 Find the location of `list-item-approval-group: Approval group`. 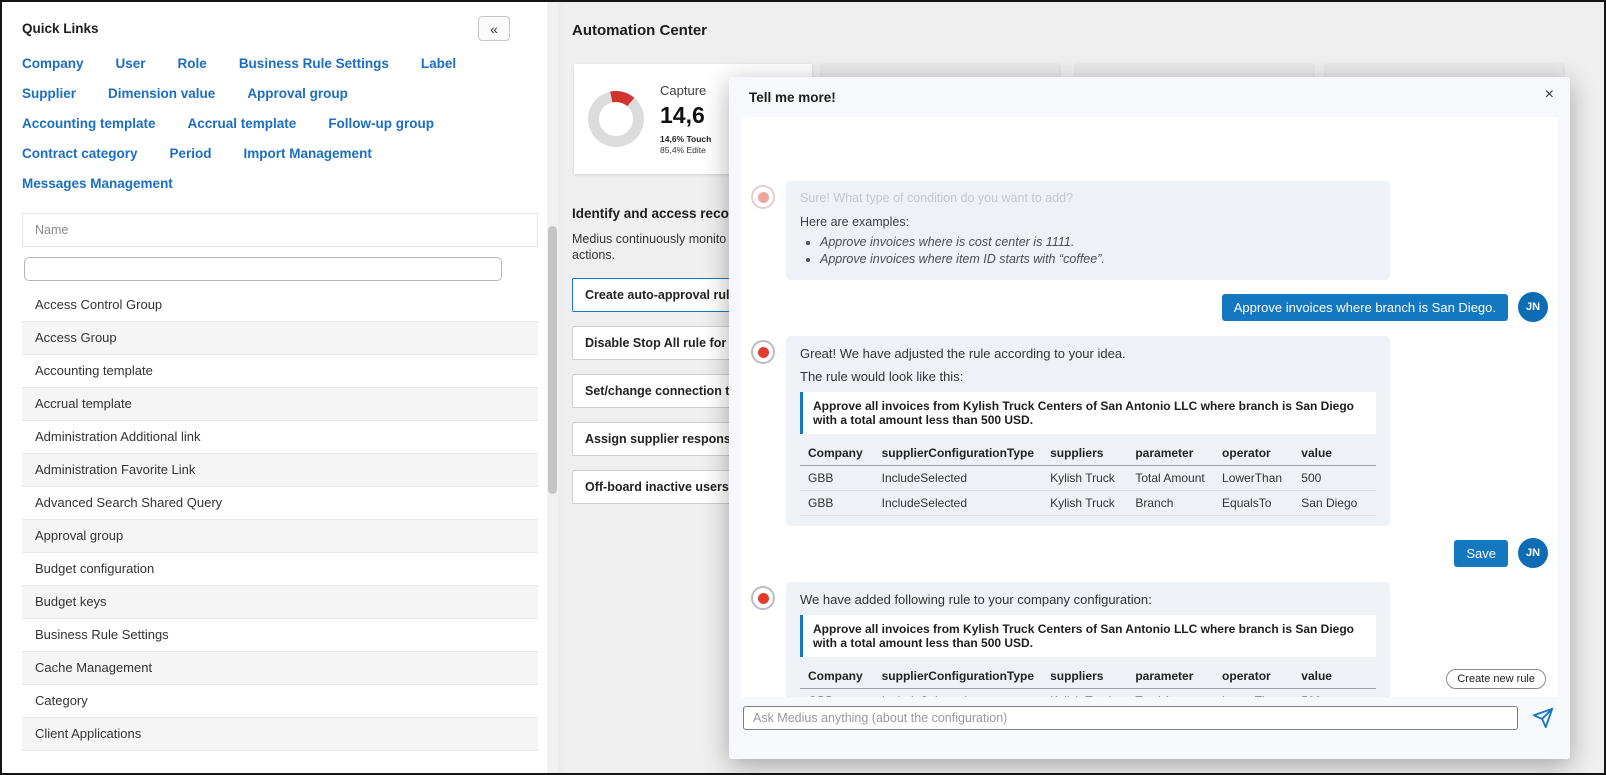

list-item-approval-group: Approval group is located at coordinates (280, 536).